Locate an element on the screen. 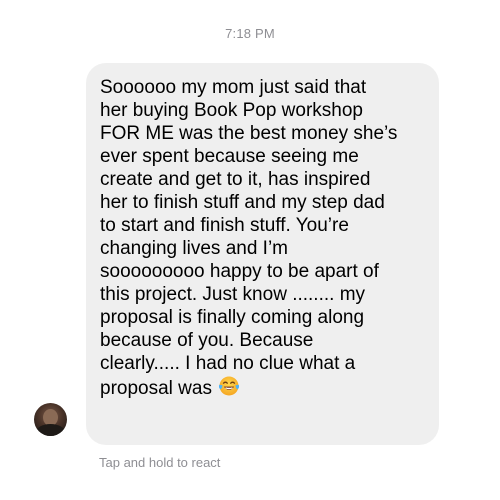  message-line: ever spent because seeing me is located at coordinates (229, 156).